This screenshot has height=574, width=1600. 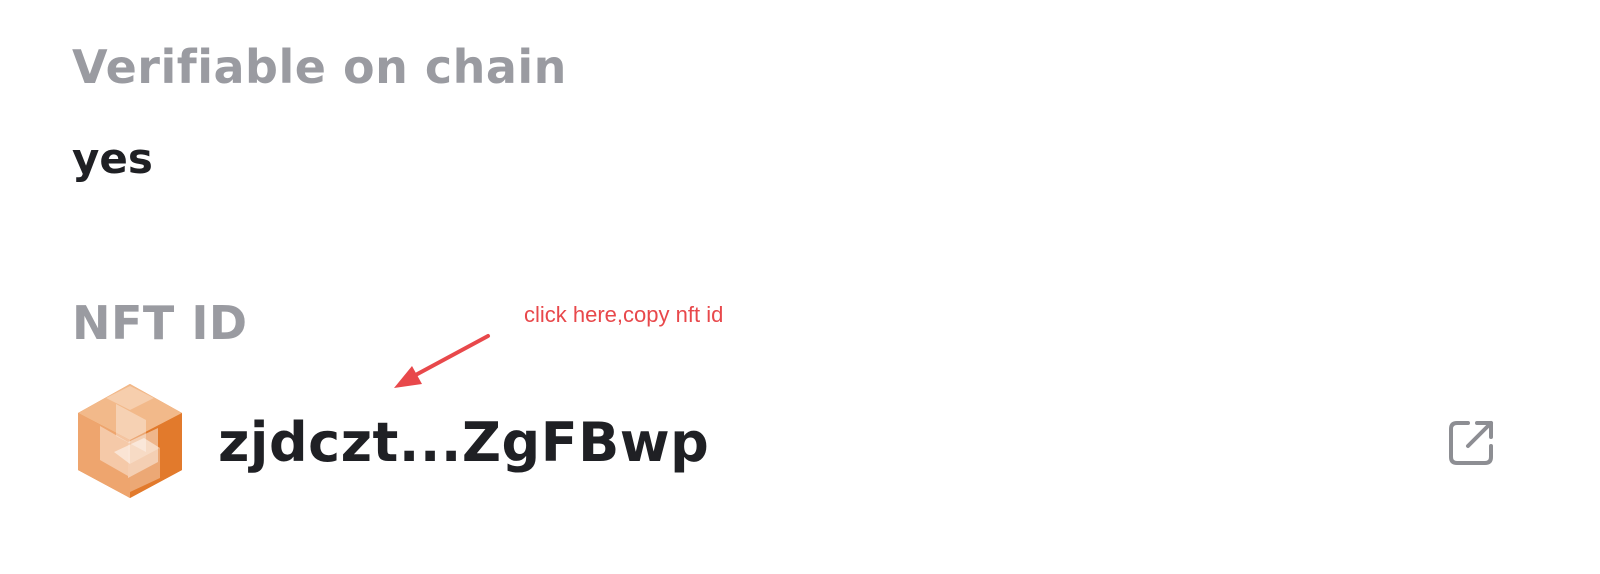 What do you see at coordinates (624, 314) in the screenshot?
I see `annotation-note: click here,copy nft id` at bounding box center [624, 314].